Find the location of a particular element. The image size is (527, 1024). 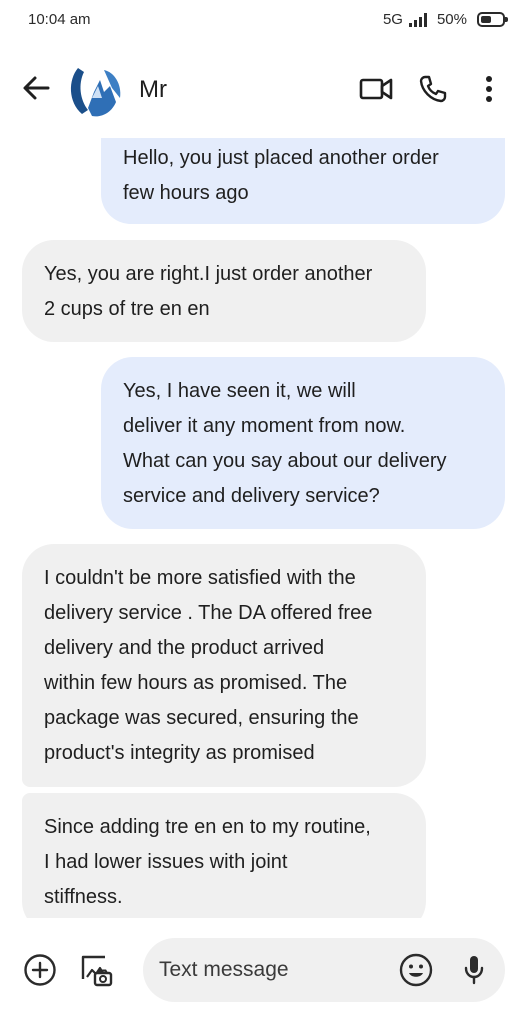

status-time: 10:04 am is located at coordinates (59, 19).